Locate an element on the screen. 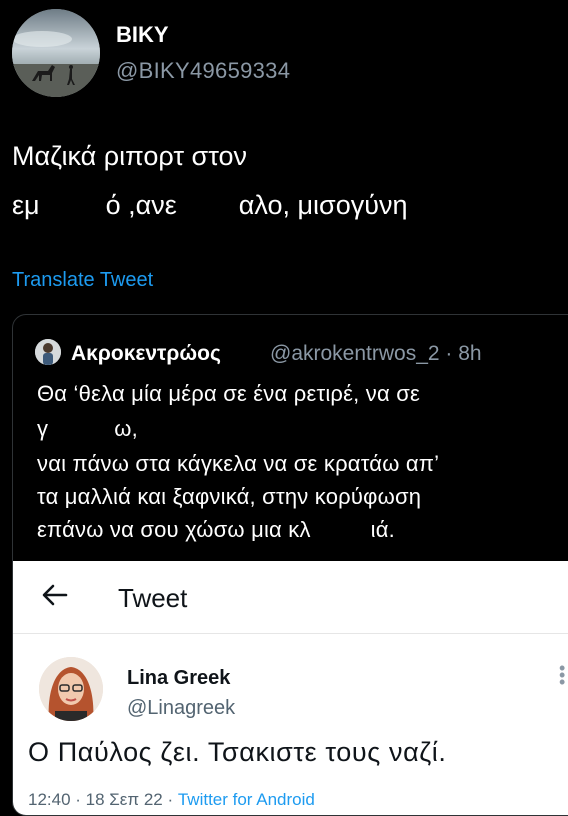 This screenshot has height=816, width=568. quoted-author-avatar is located at coordinates (48, 352).